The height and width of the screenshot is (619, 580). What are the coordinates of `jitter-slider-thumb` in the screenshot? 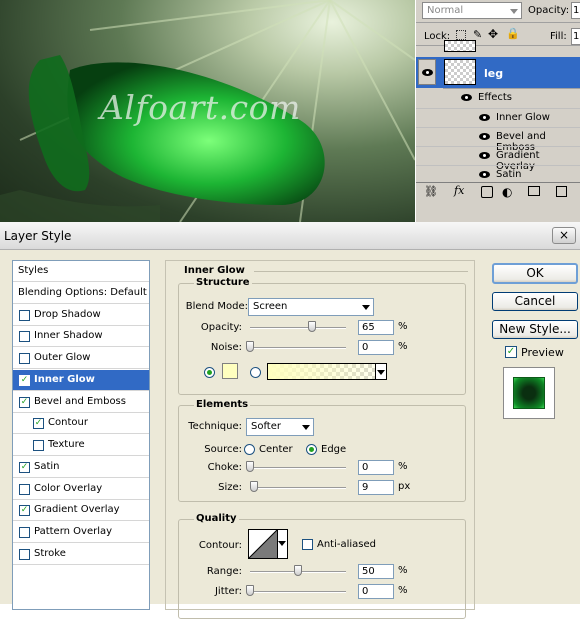 It's located at (250, 590).